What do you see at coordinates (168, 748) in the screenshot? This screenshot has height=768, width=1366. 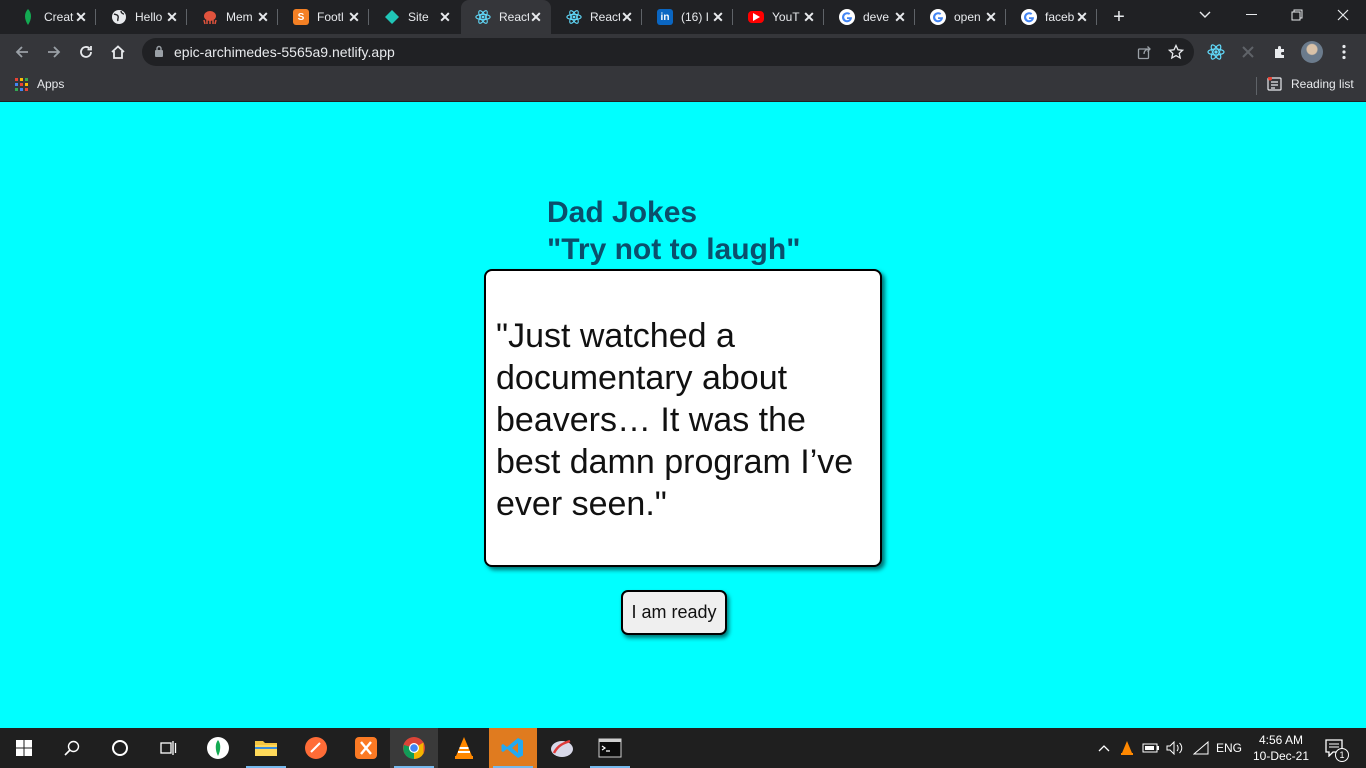 I see `task-view-button` at bounding box center [168, 748].